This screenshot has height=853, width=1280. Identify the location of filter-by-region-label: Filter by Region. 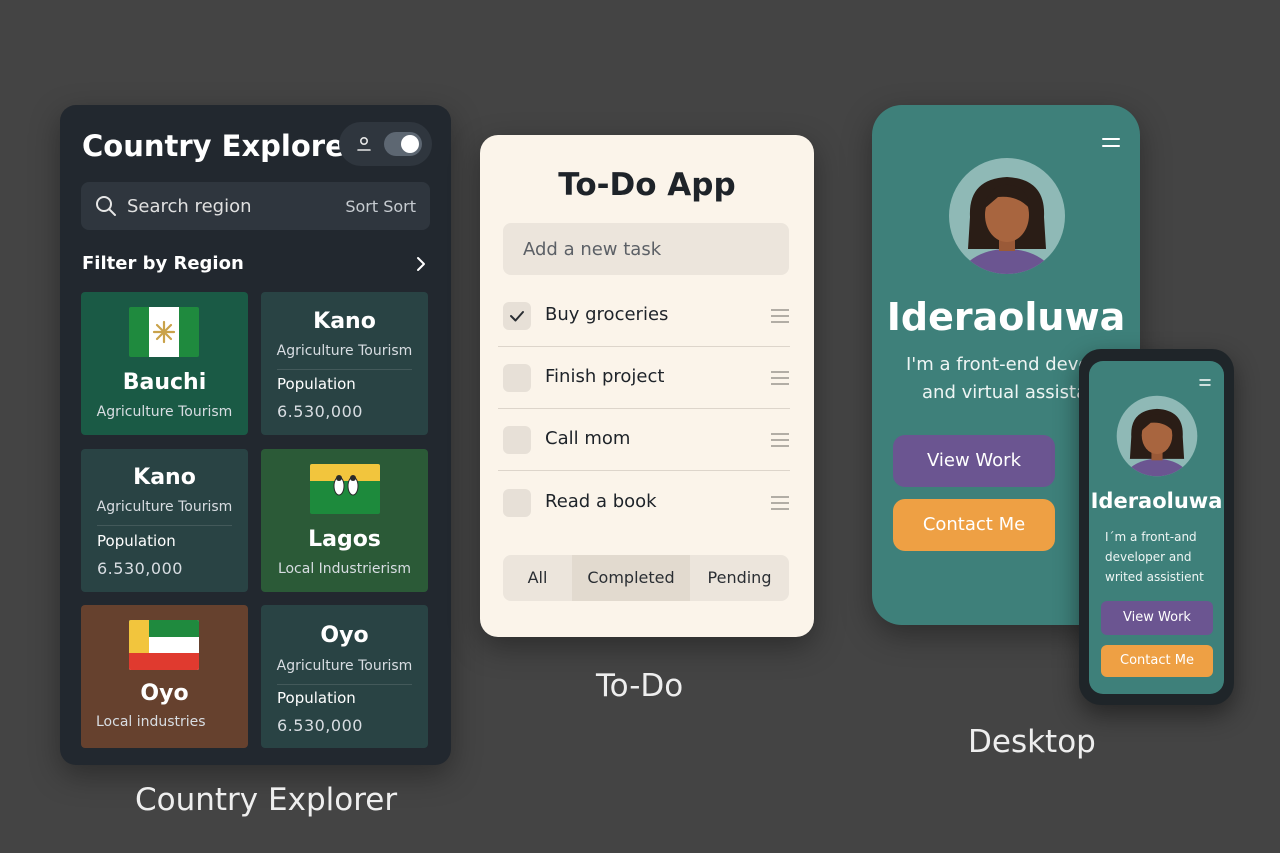
(163, 263).